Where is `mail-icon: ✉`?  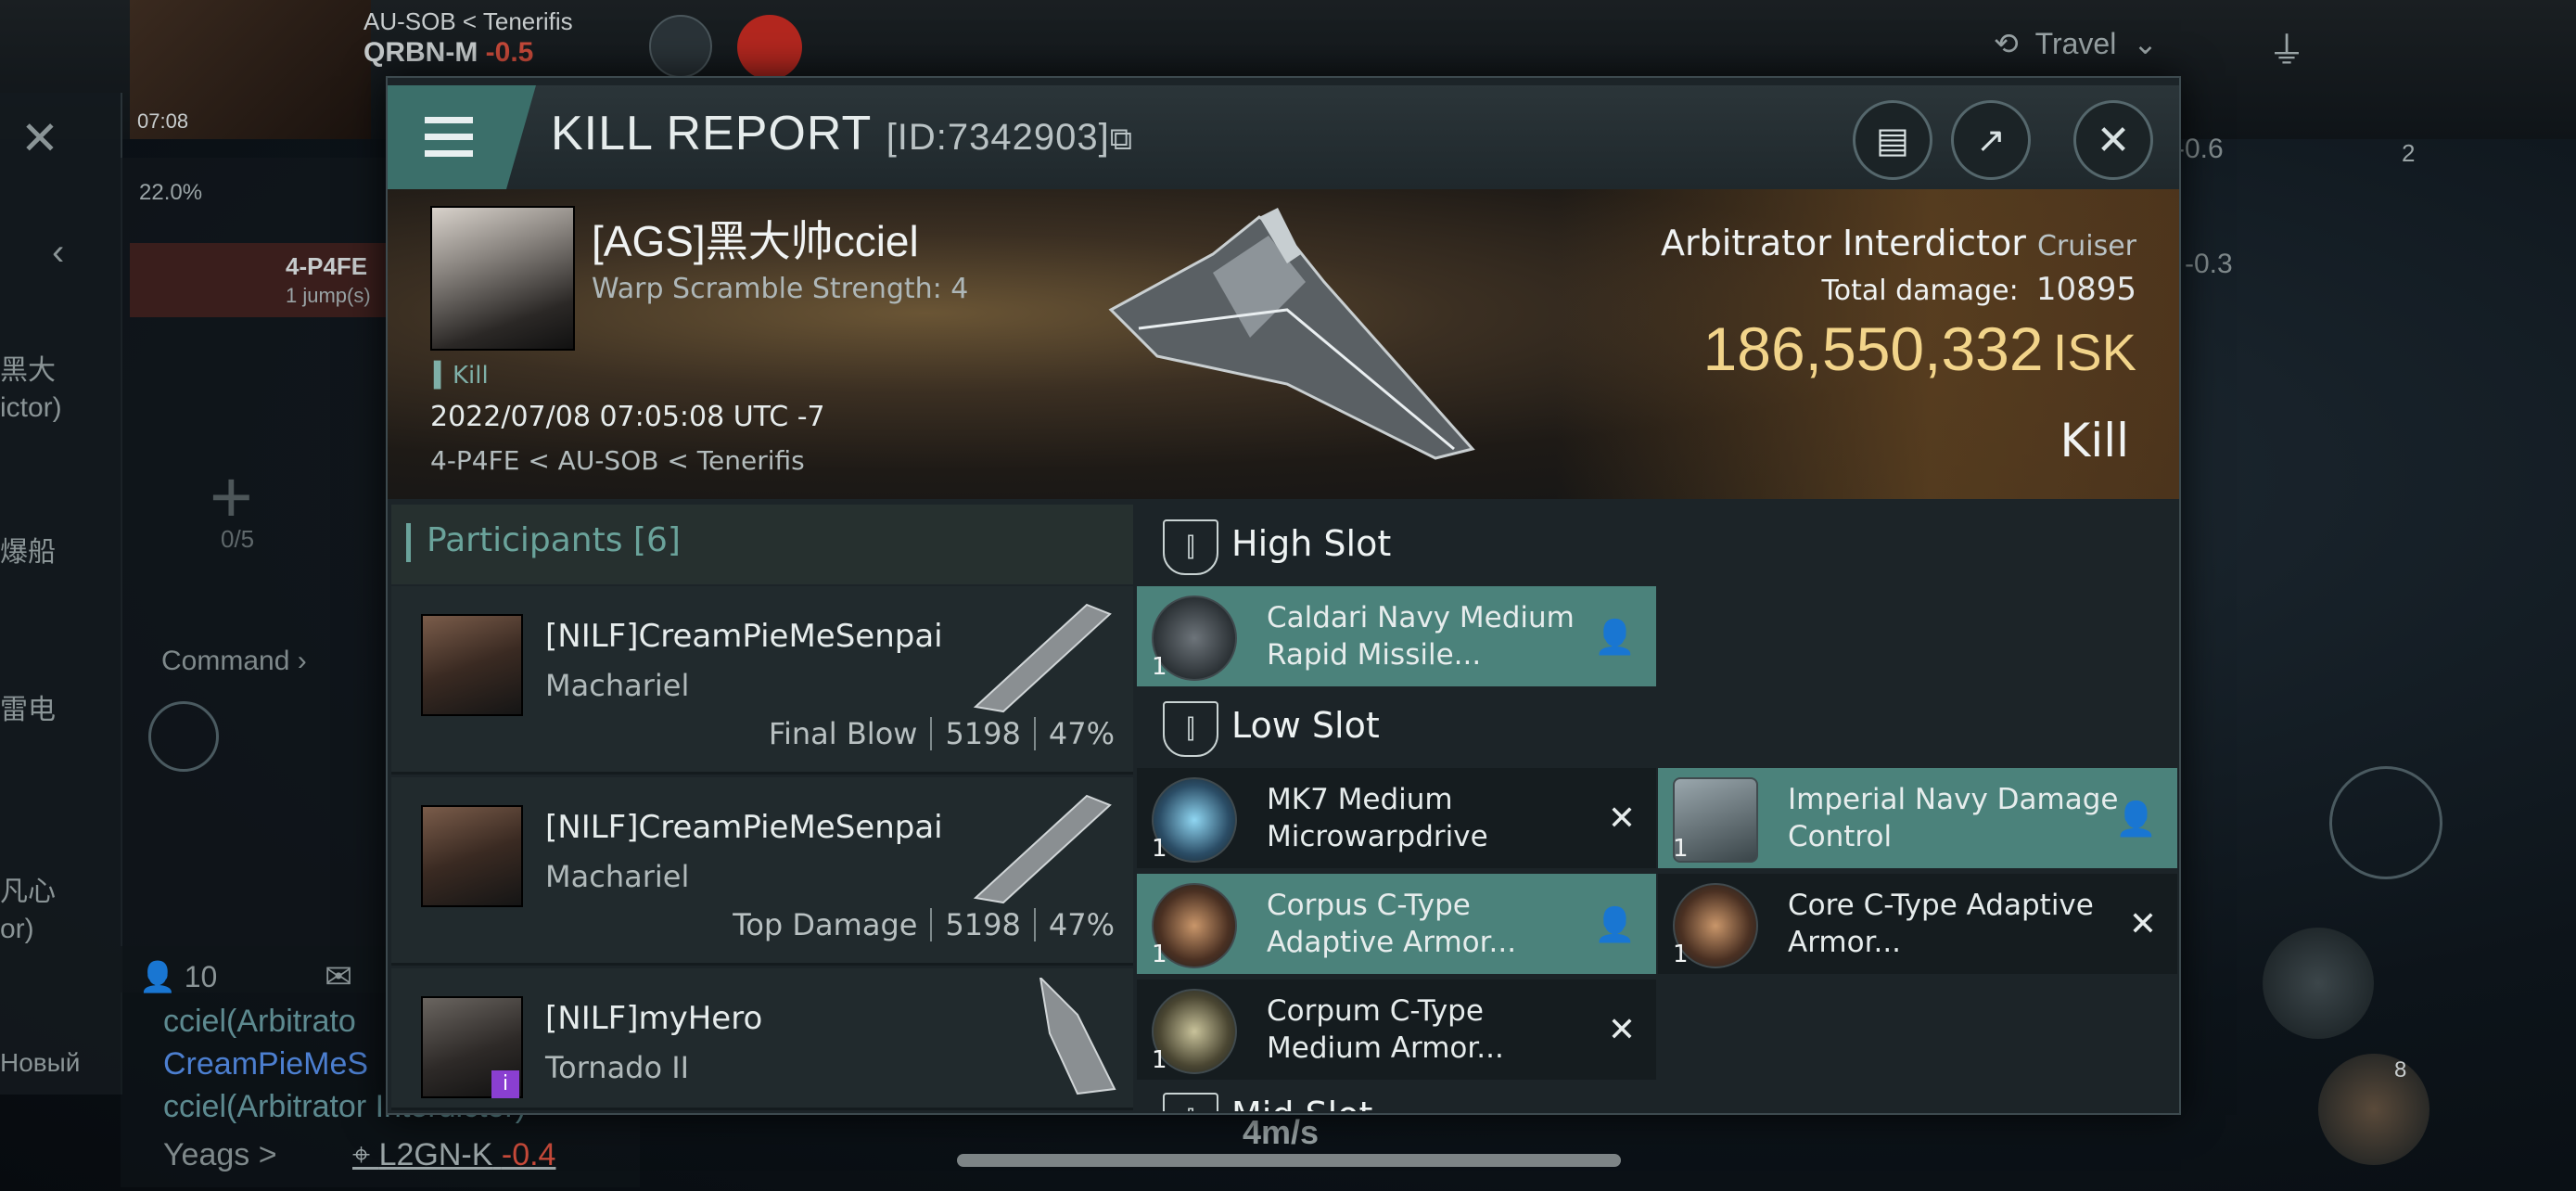
mail-icon: ✉ is located at coordinates (338, 977).